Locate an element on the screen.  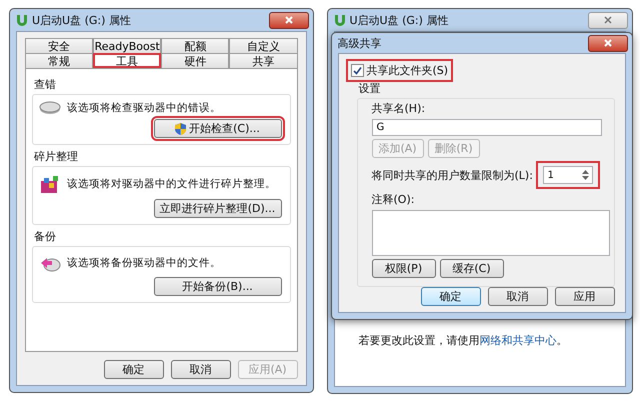
tab: 工具 is located at coordinates (127, 60).